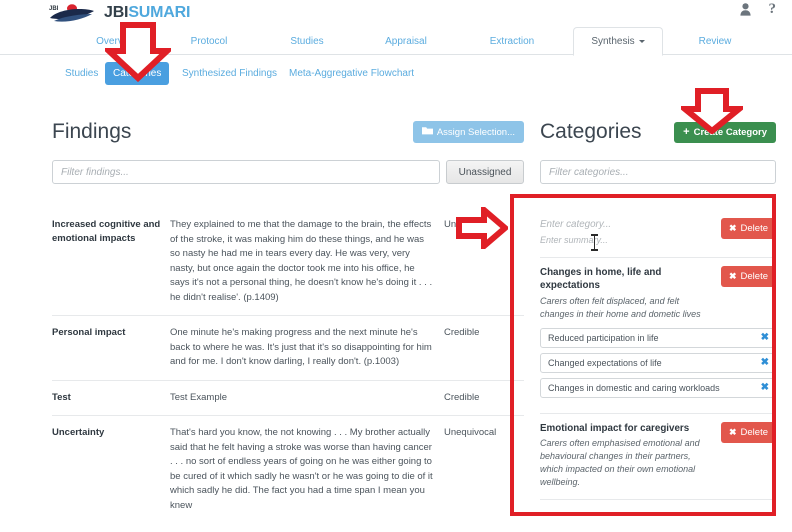  I want to click on finding-name: Test, so click(61, 397).